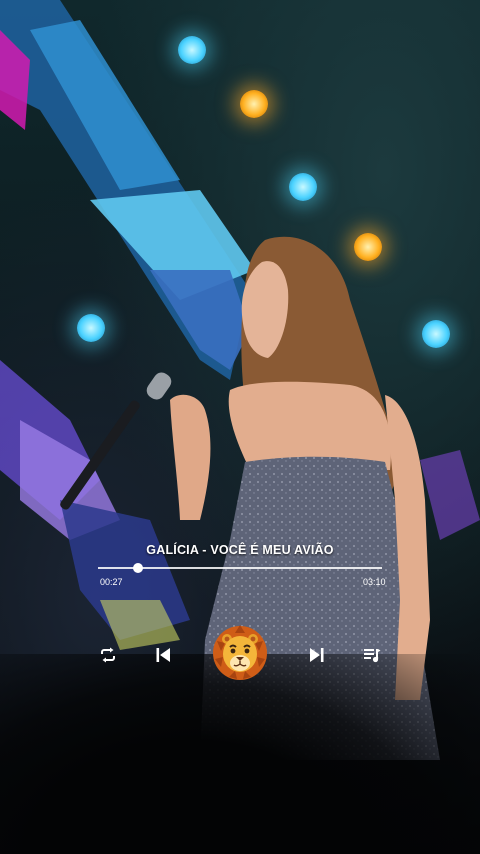  Describe the element at coordinates (240, 550) in the screenshot. I see `song-title: GALÍCIA - VOCÊ É MEU AVIÃO` at that location.